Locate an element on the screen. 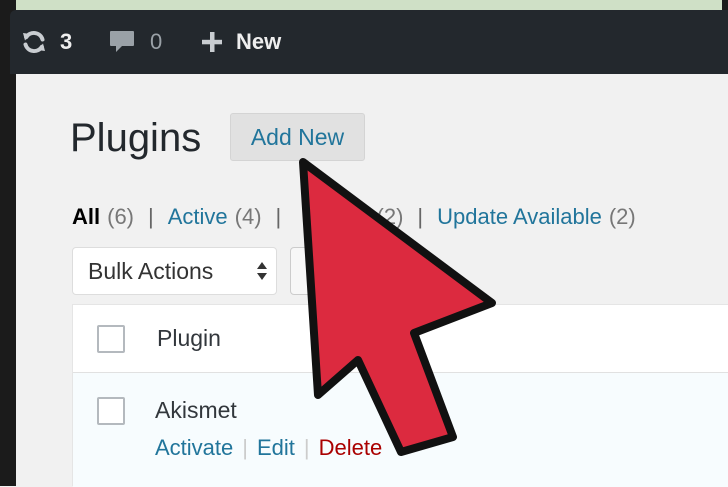  row-actions: Activate | Edit | Delete is located at coordinates (268, 448).